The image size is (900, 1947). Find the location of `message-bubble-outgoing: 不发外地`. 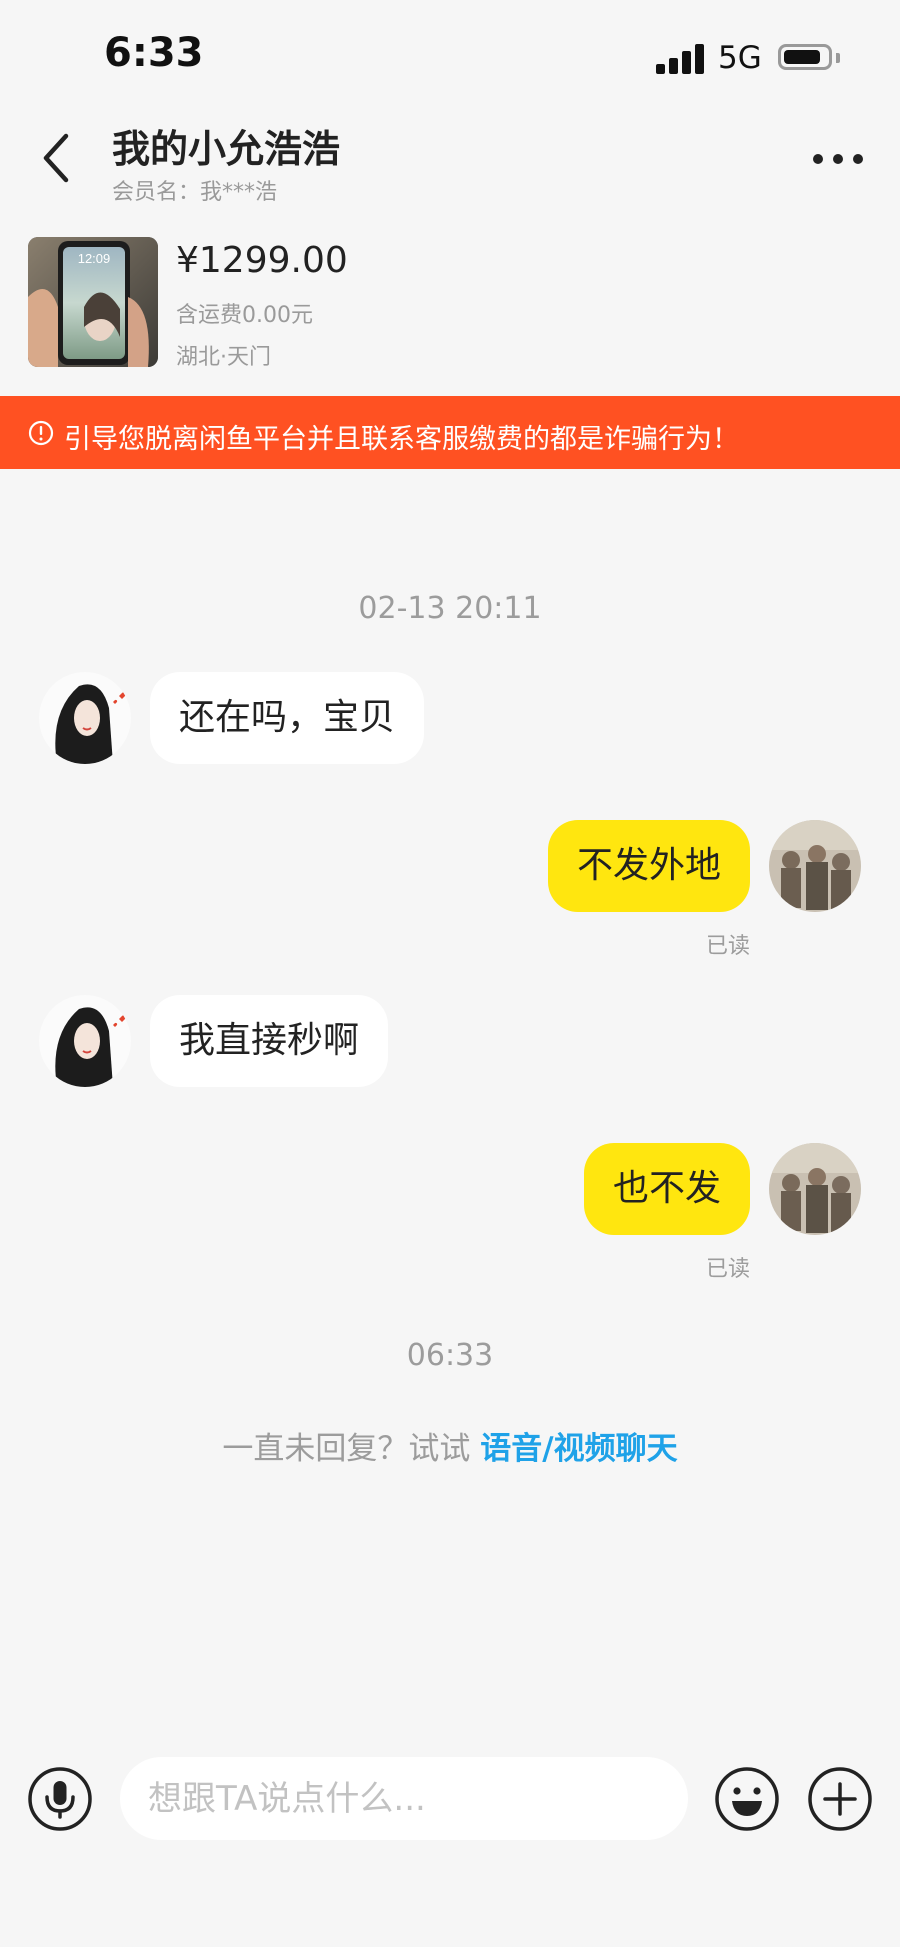

message-bubble-outgoing: 不发外地 is located at coordinates (648, 866).